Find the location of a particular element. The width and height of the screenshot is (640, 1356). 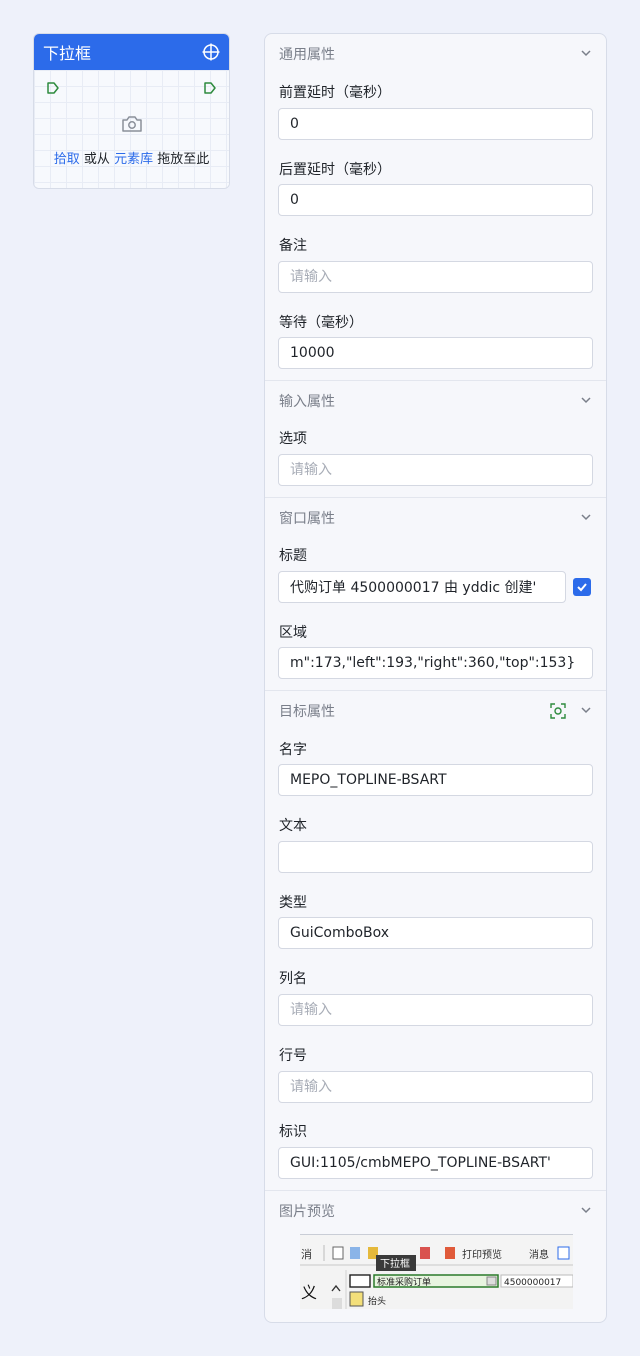

post-delay-input is located at coordinates (435, 200).